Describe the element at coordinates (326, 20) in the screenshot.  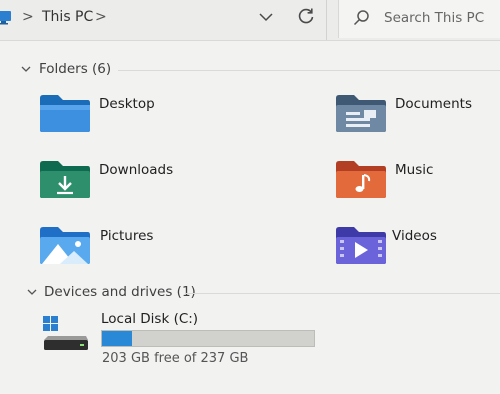
I see `toolbar-divider` at that location.